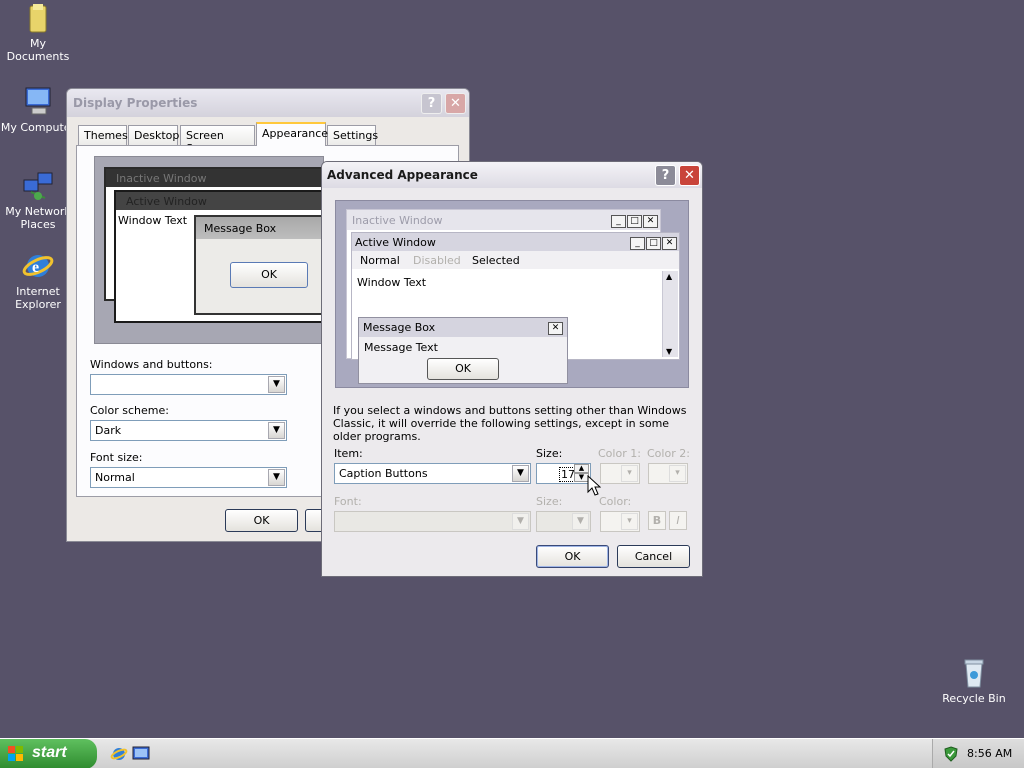  I want to click on taskbar: start 8:56 AM, so click(512, 753).